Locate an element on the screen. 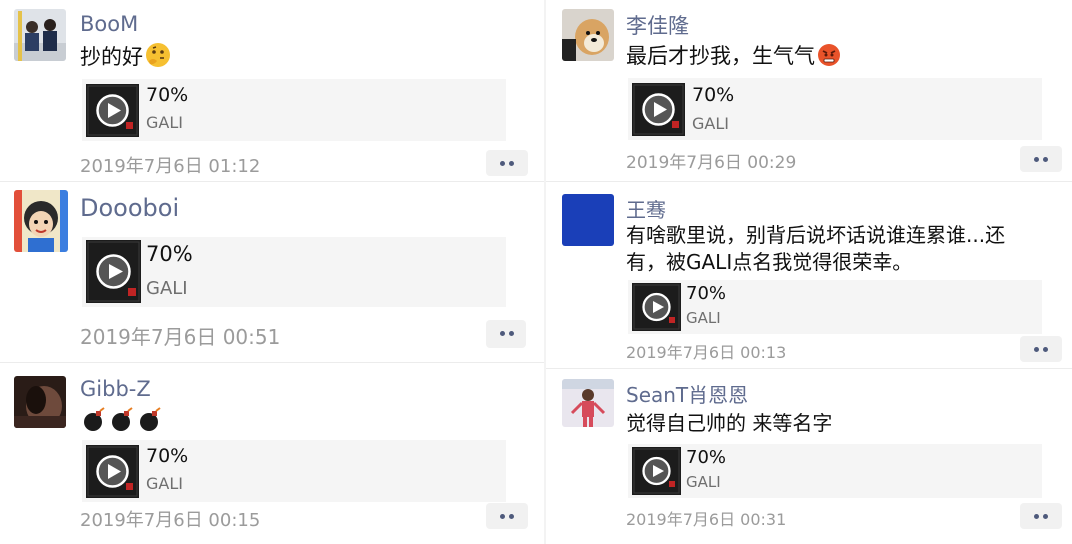  timestamp: 2019年7月6日 00:15 is located at coordinates (170, 520).